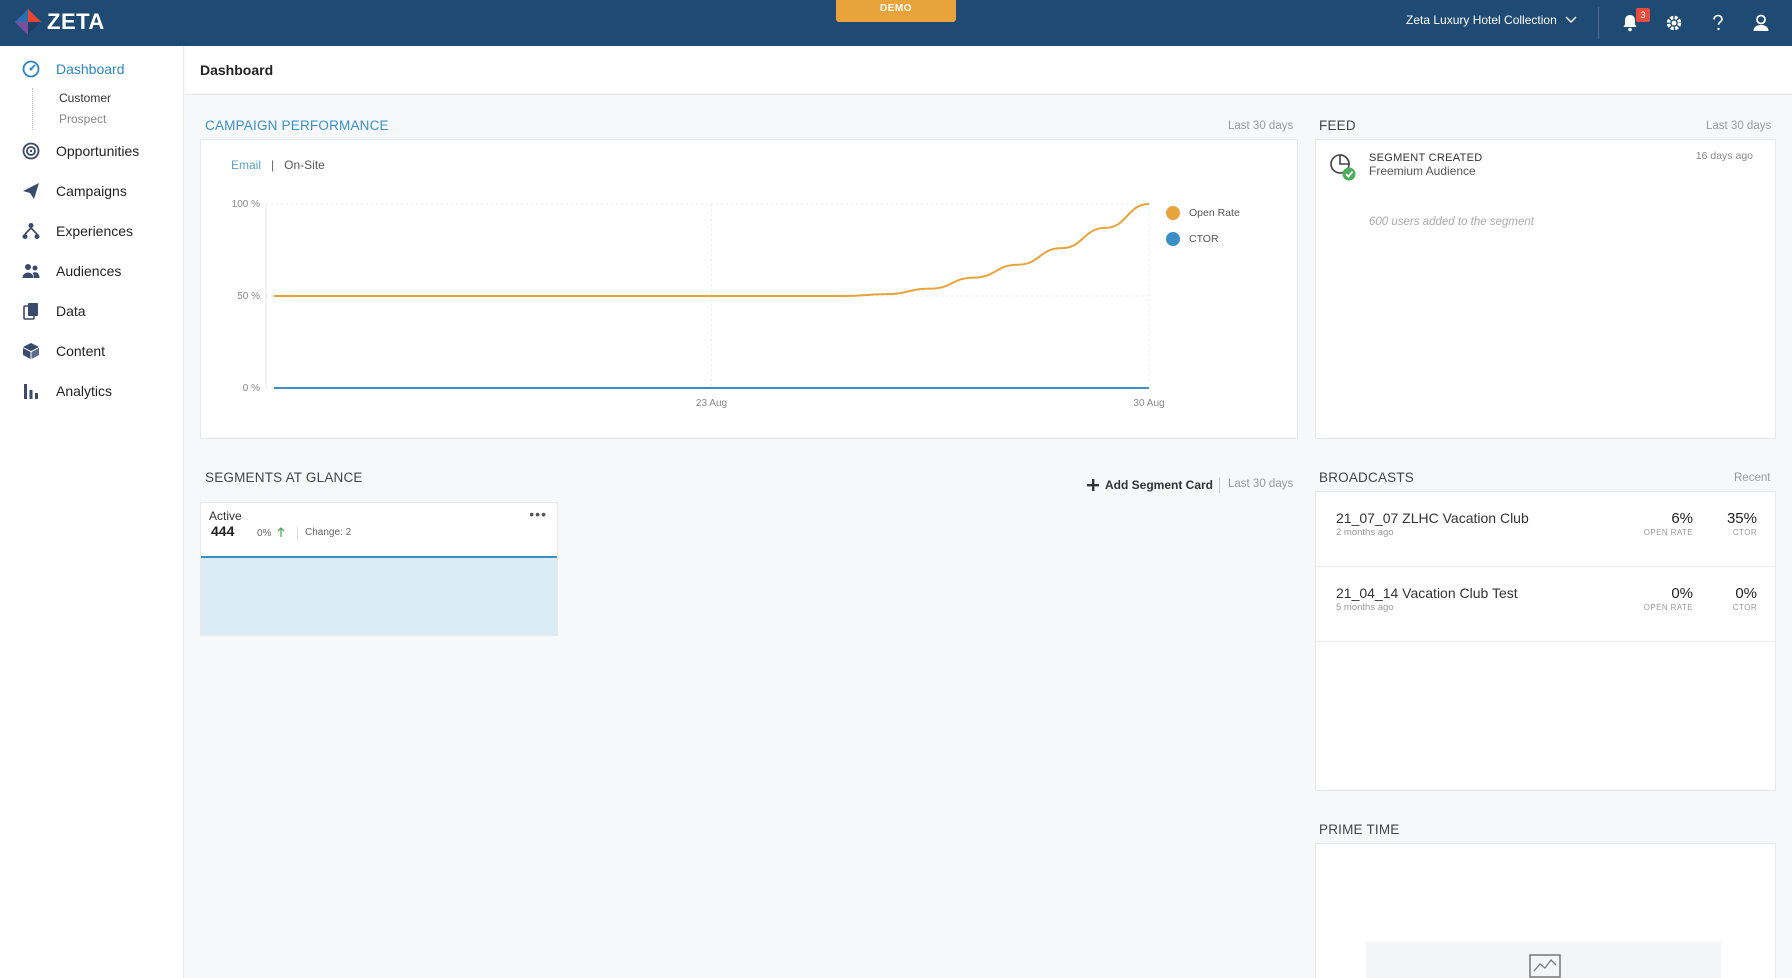  Describe the element at coordinates (988, 70) in the screenshot. I see `page-header: Dashboard` at that location.